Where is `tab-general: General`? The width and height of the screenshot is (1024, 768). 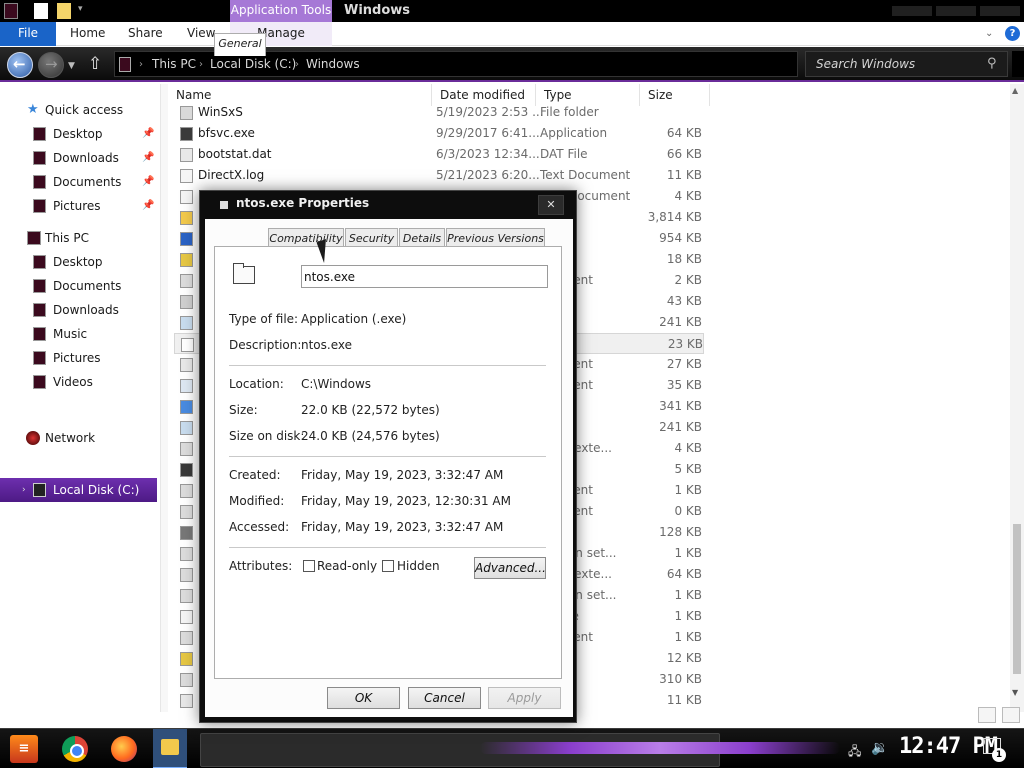 tab-general: General is located at coordinates (240, 44).